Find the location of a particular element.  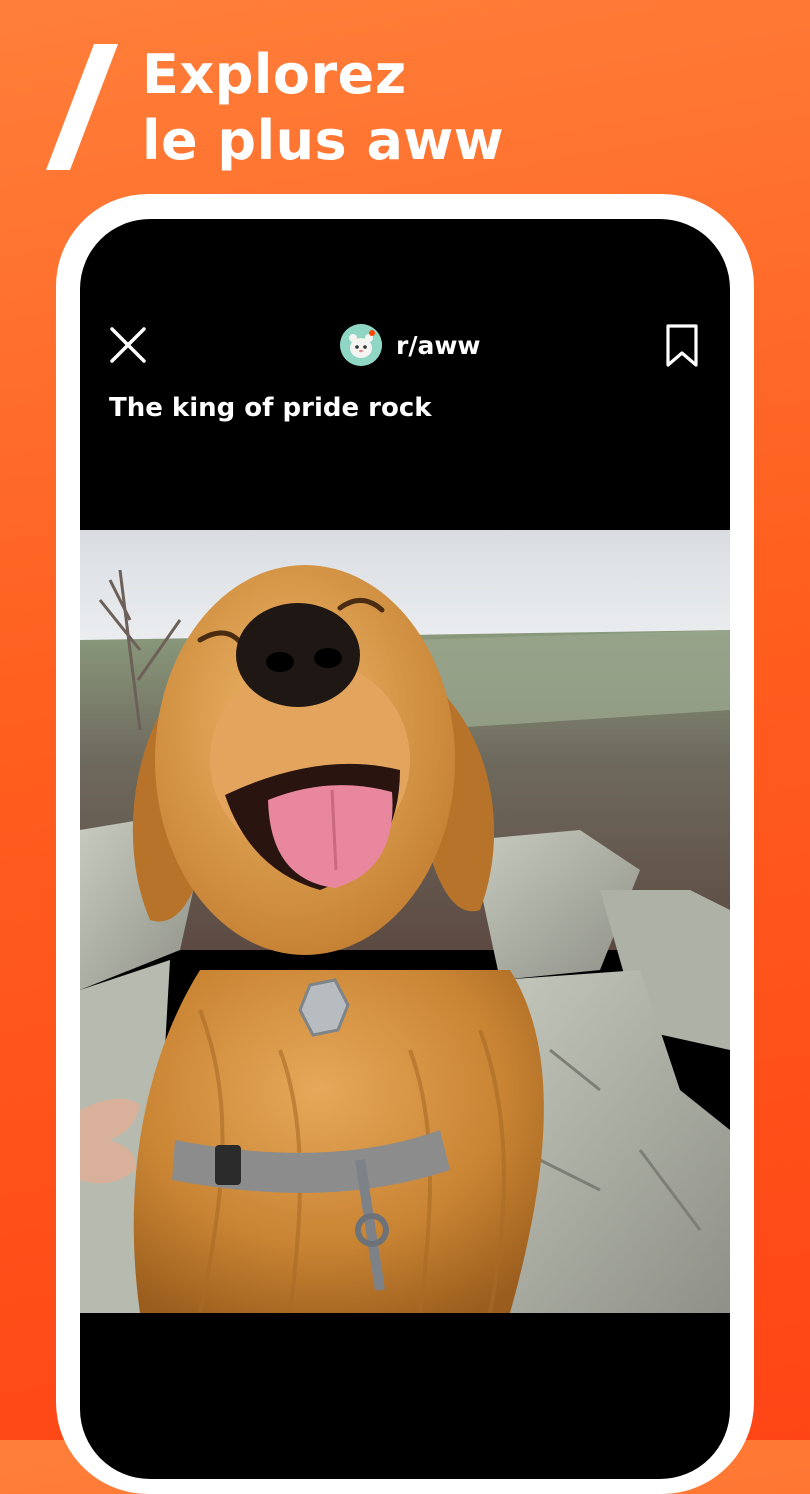

bookmark-icon is located at coordinates (682, 346).